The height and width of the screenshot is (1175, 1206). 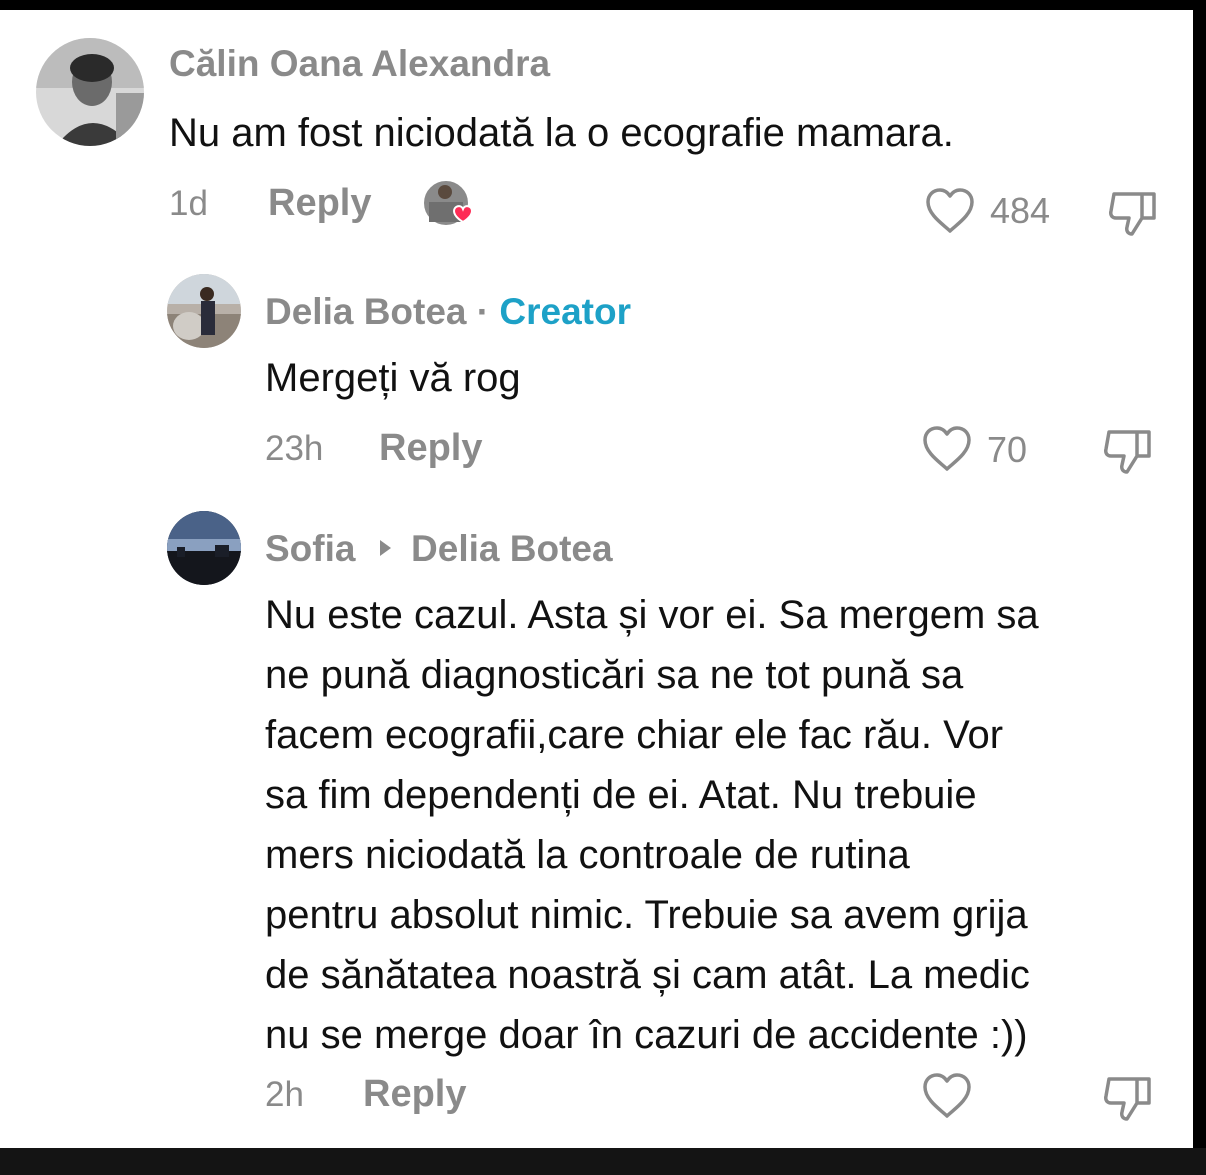 I want to click on comment-text-line: ne pună diagnosticări sa ne tot pună sa, so click(x=614, y=675).